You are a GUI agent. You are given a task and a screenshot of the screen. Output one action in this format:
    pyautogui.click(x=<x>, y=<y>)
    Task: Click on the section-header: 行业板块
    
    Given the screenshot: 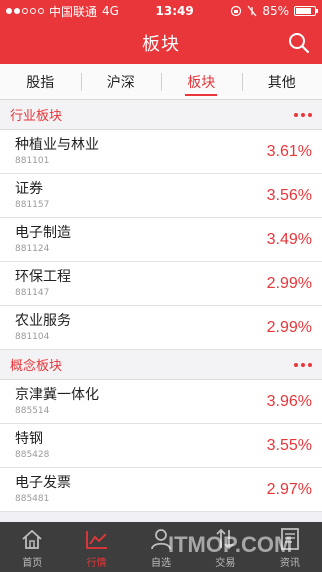 What is the action you would take?
    pyautogui.click(x=161, y=115)
    